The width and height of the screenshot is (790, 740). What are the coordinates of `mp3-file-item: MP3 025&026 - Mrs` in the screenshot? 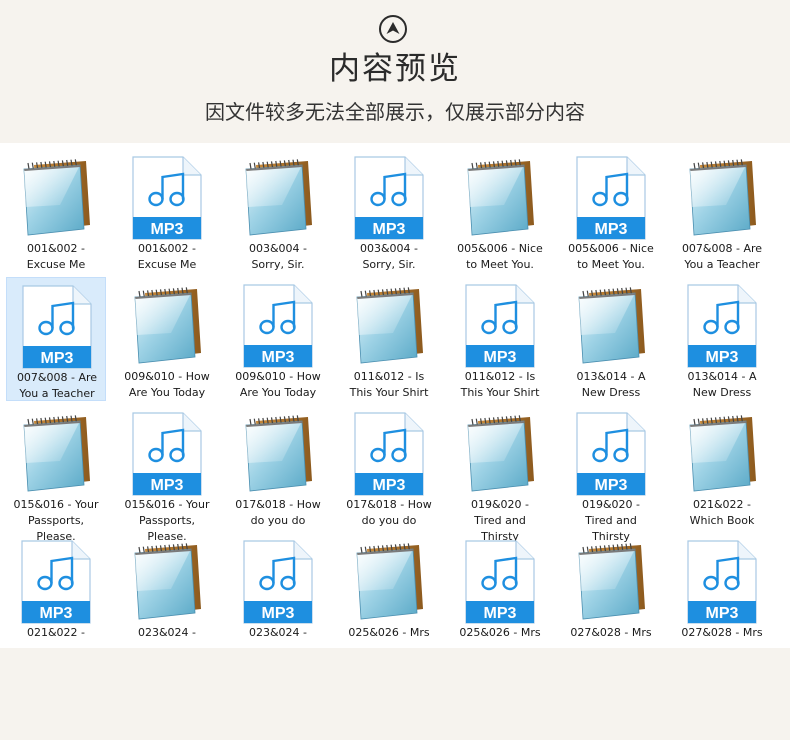 It's located at (500, 590).